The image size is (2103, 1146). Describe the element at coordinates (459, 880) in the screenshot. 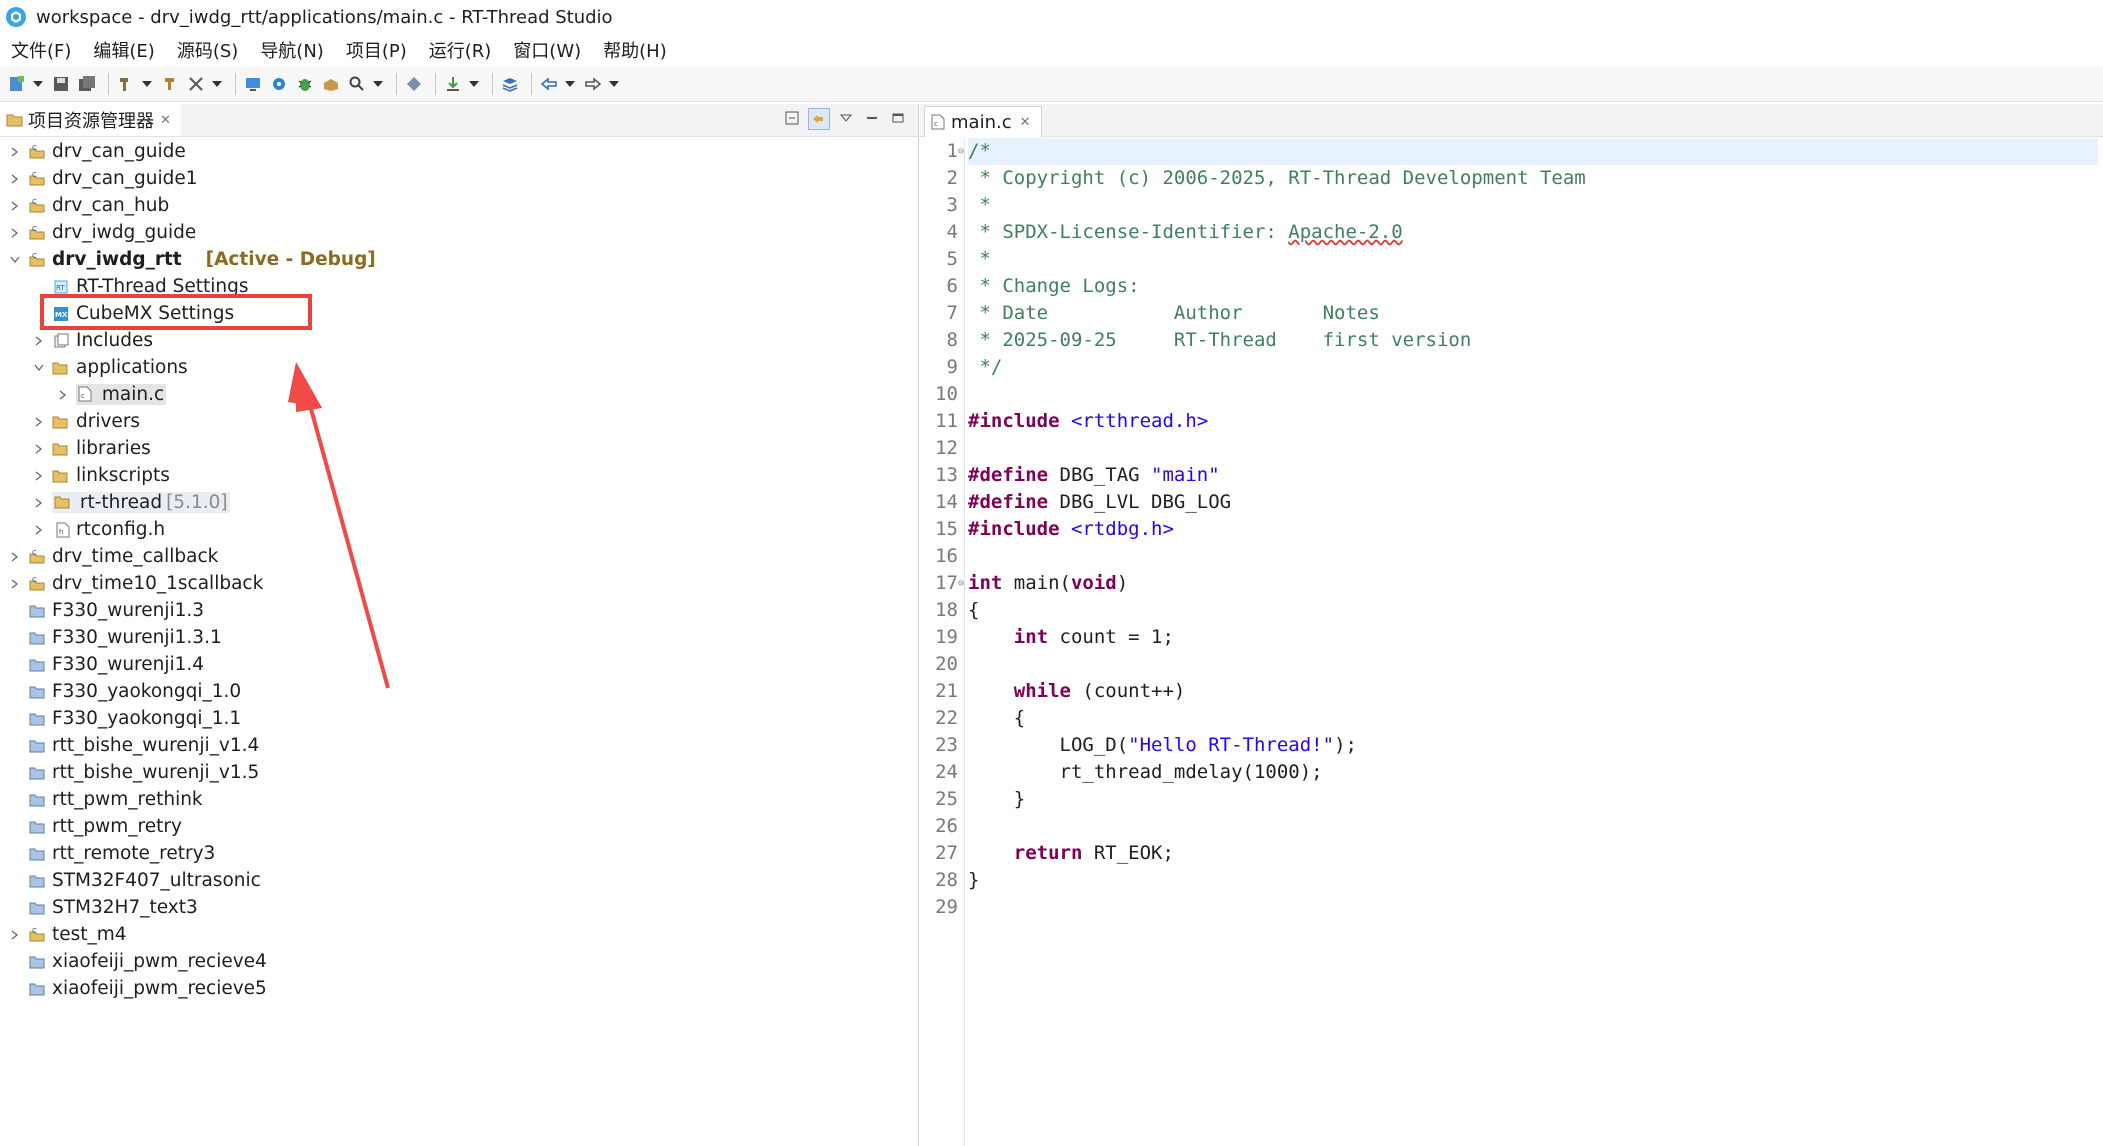

I see `tree-item-closed-project: STM32F407_ultrasonic` at that location.